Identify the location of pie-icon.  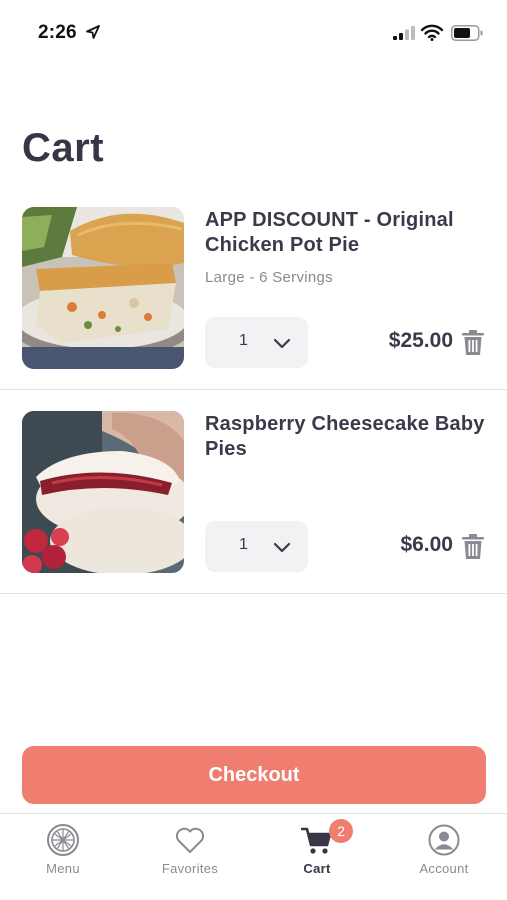
(63, 840).